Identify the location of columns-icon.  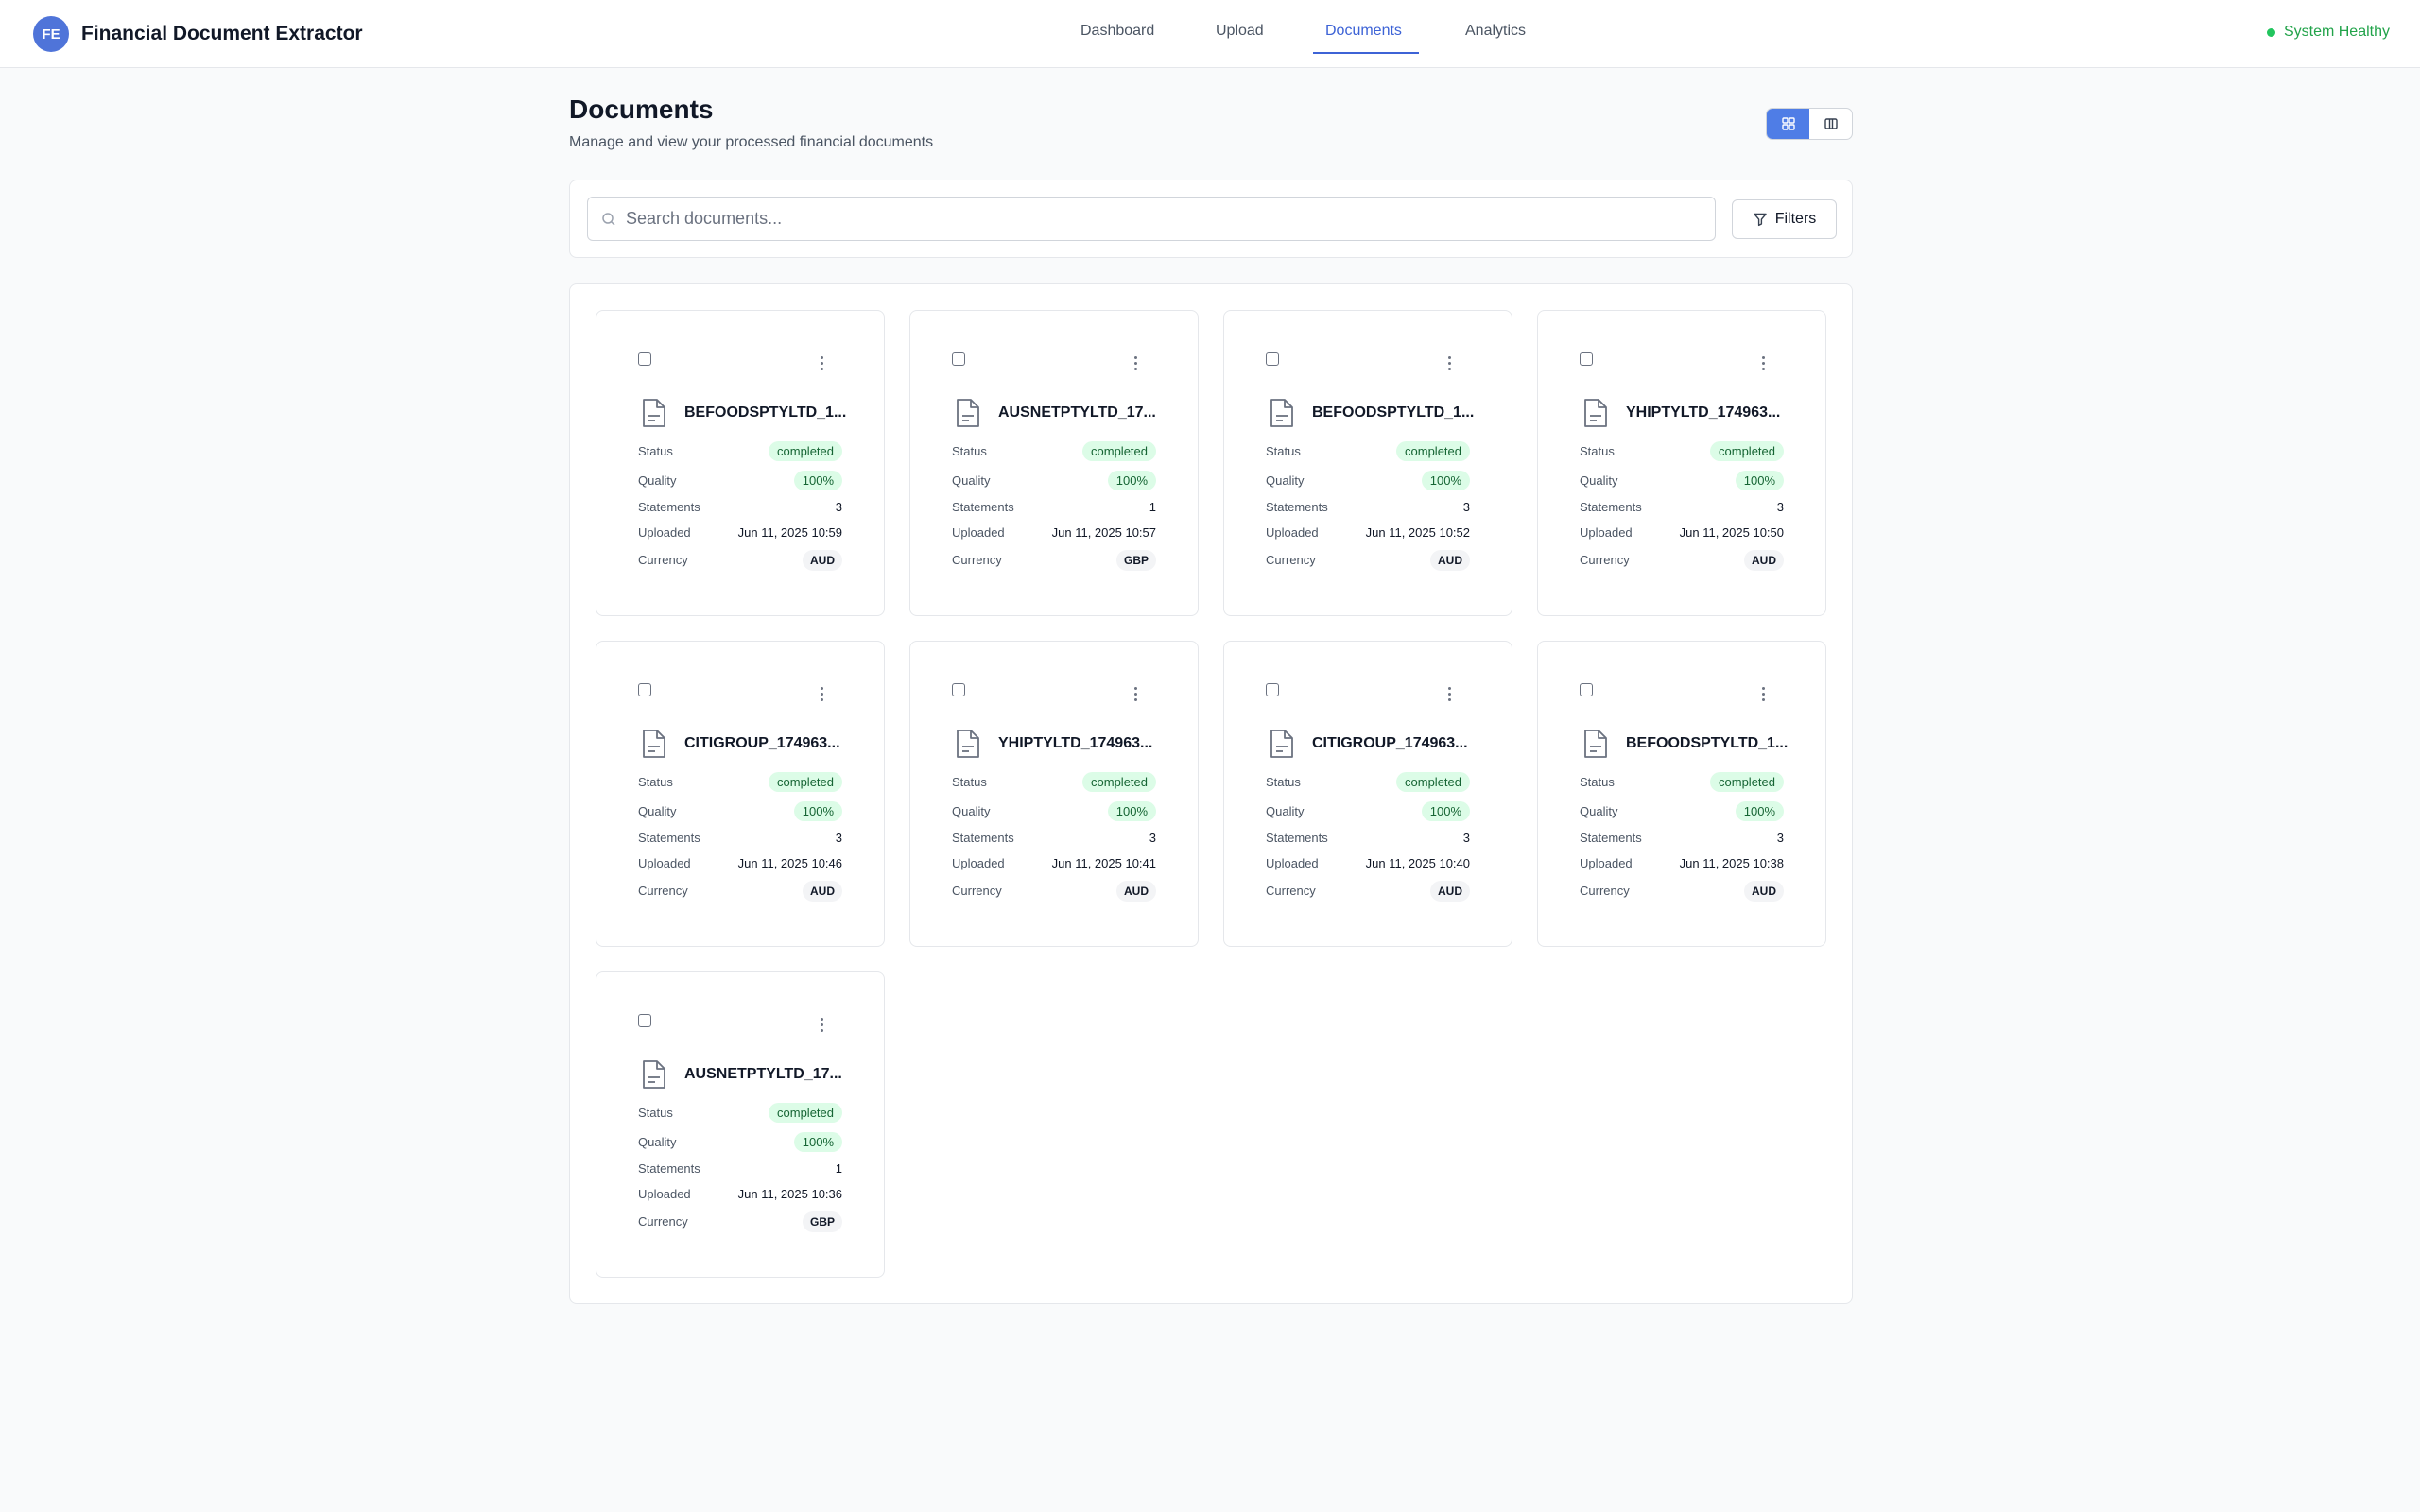
(1831, 123).